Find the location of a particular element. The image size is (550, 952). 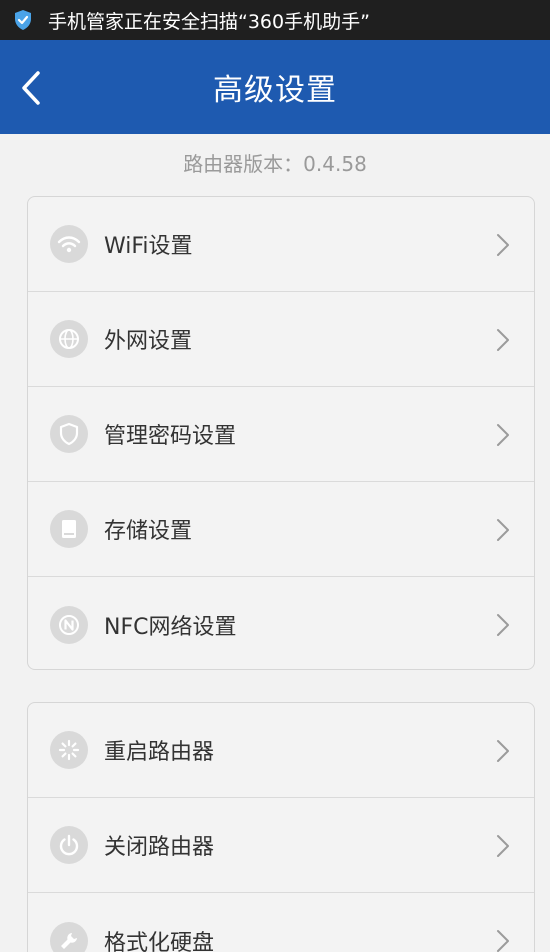

item-label: 关闭路由器 is located at coordinates (159, 847).